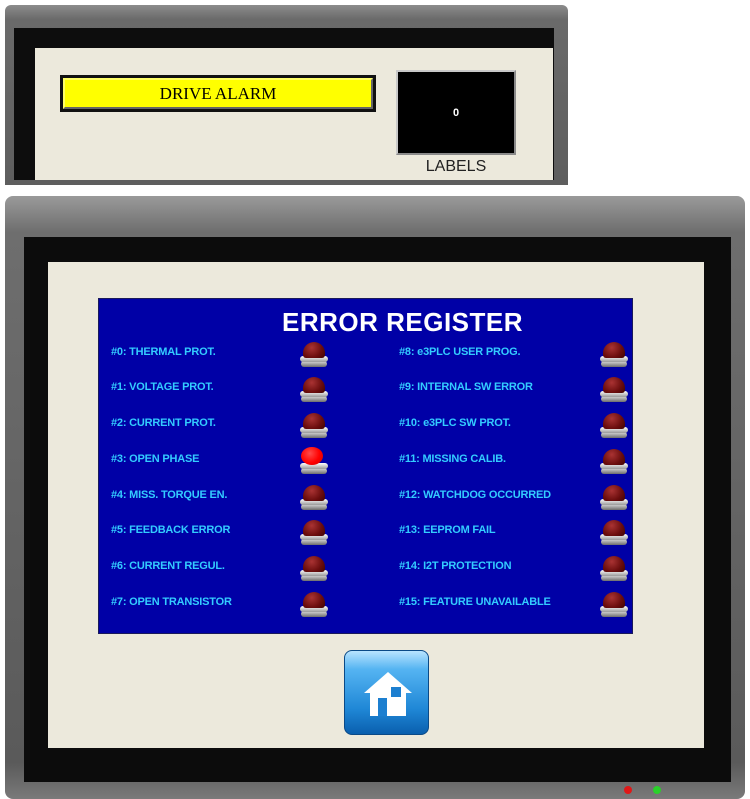 The image size is (750, 799). What do you see at coordinates (169, 495) in the screenshot?
I see `error-label: #4: MISS. TORQUE EN.` at bounding box center [169, 495].